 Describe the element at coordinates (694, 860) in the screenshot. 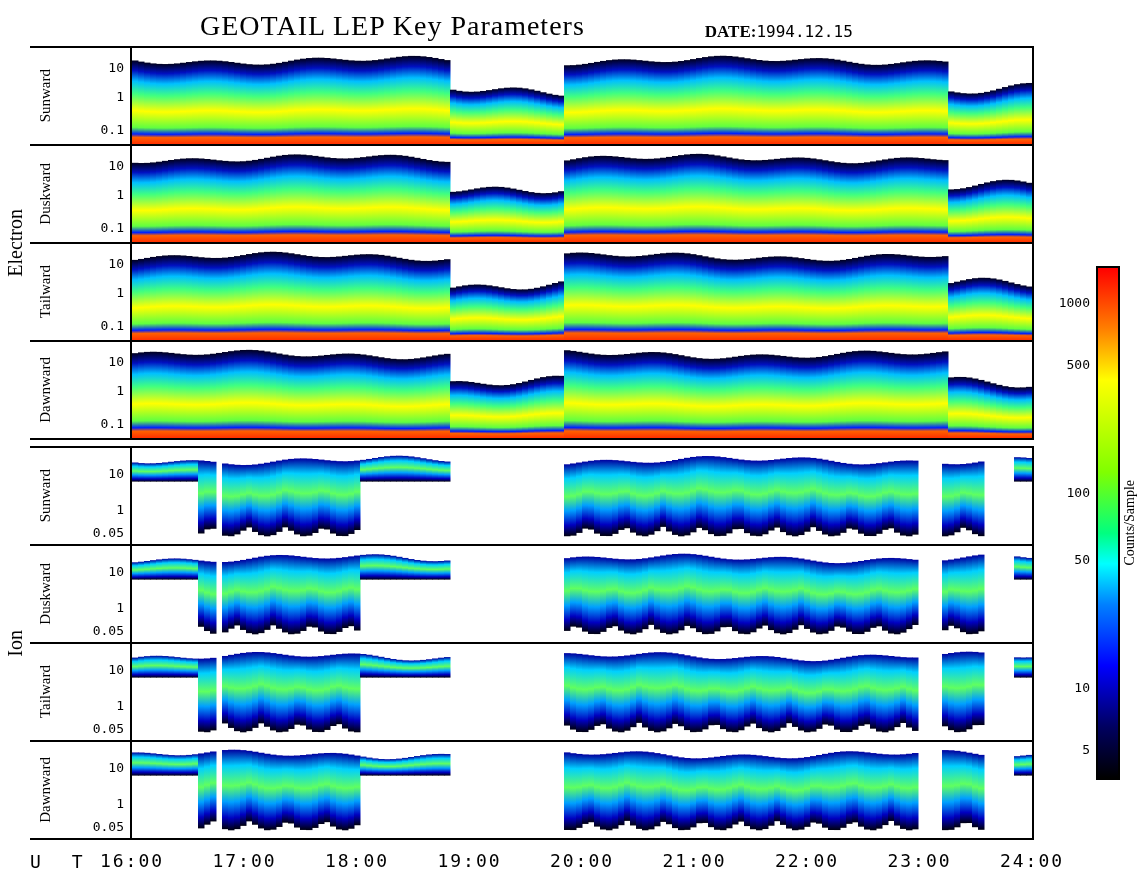

I see `x-tick-label: 21:00` at that location.